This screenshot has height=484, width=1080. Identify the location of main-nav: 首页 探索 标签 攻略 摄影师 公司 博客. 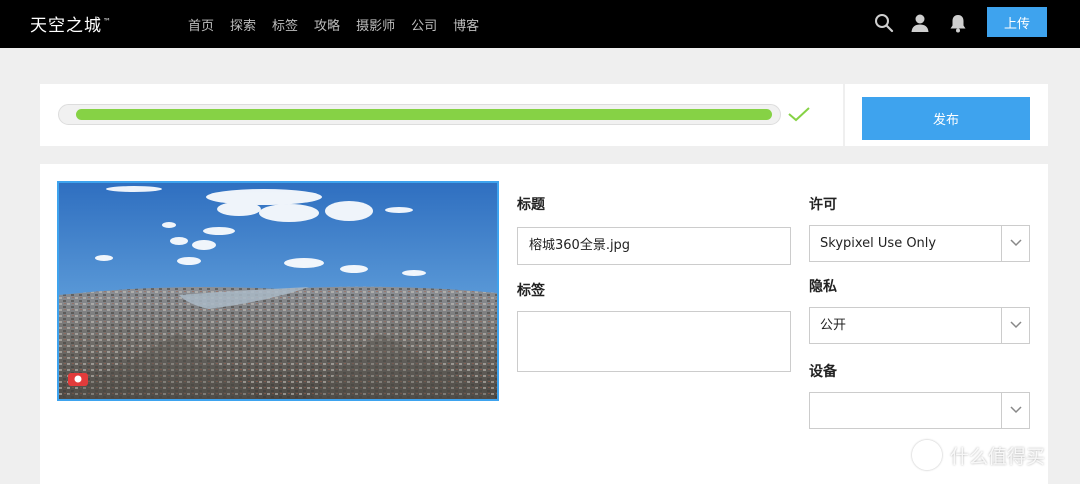
(341, 24).